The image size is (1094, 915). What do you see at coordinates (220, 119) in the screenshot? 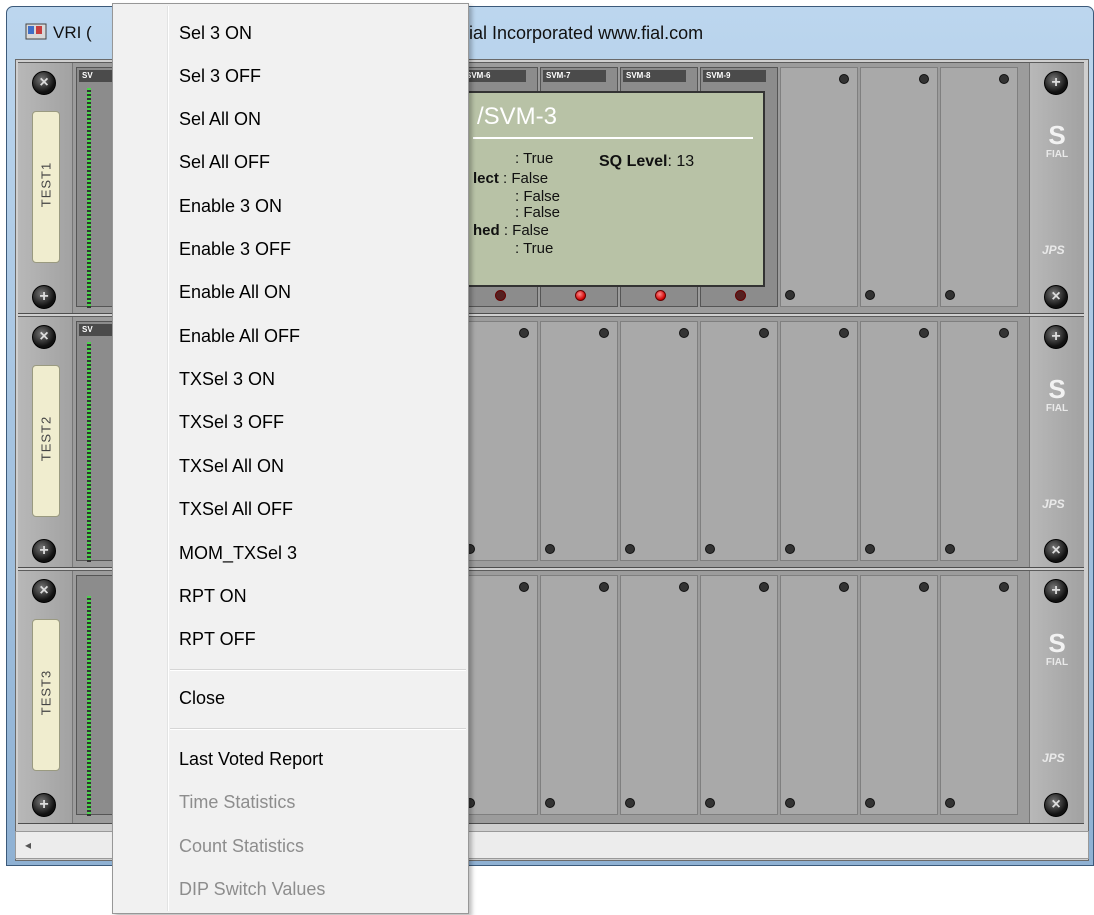
I see `menu-item-sel-all-on: Sel All ON` at bounding box center [220, 119].